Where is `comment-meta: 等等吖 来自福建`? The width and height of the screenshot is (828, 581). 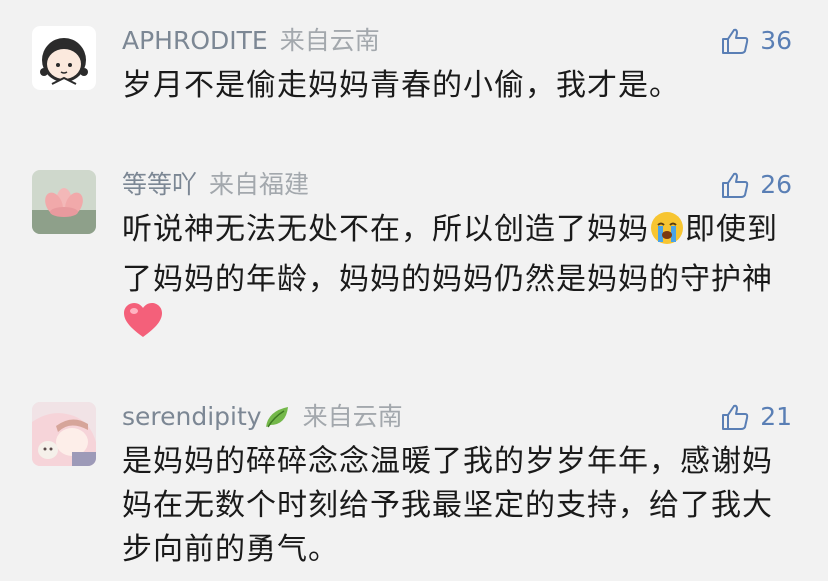 comment-meta: 等等吖 来自福建 is located at coordinates (215, 185).